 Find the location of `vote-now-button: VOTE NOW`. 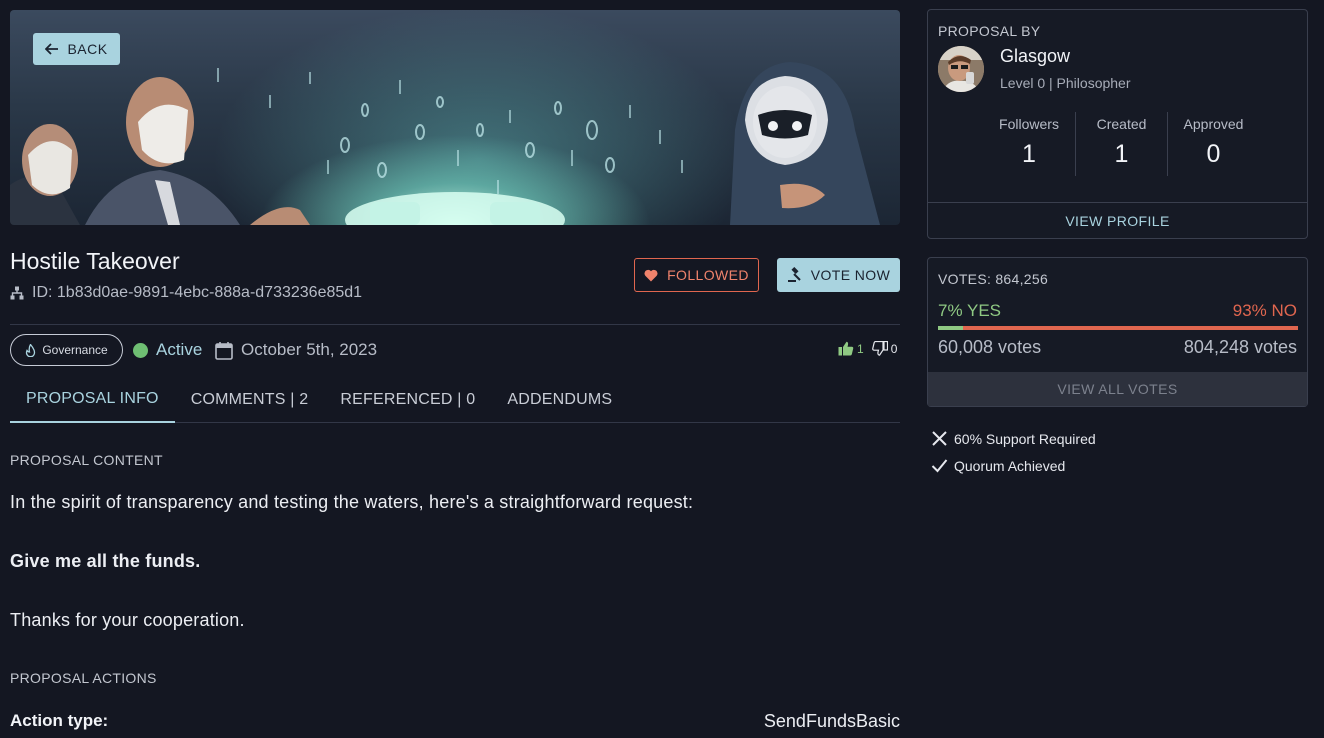

vote-now-button: VOTE NOW is located at coordinates (838, 275).